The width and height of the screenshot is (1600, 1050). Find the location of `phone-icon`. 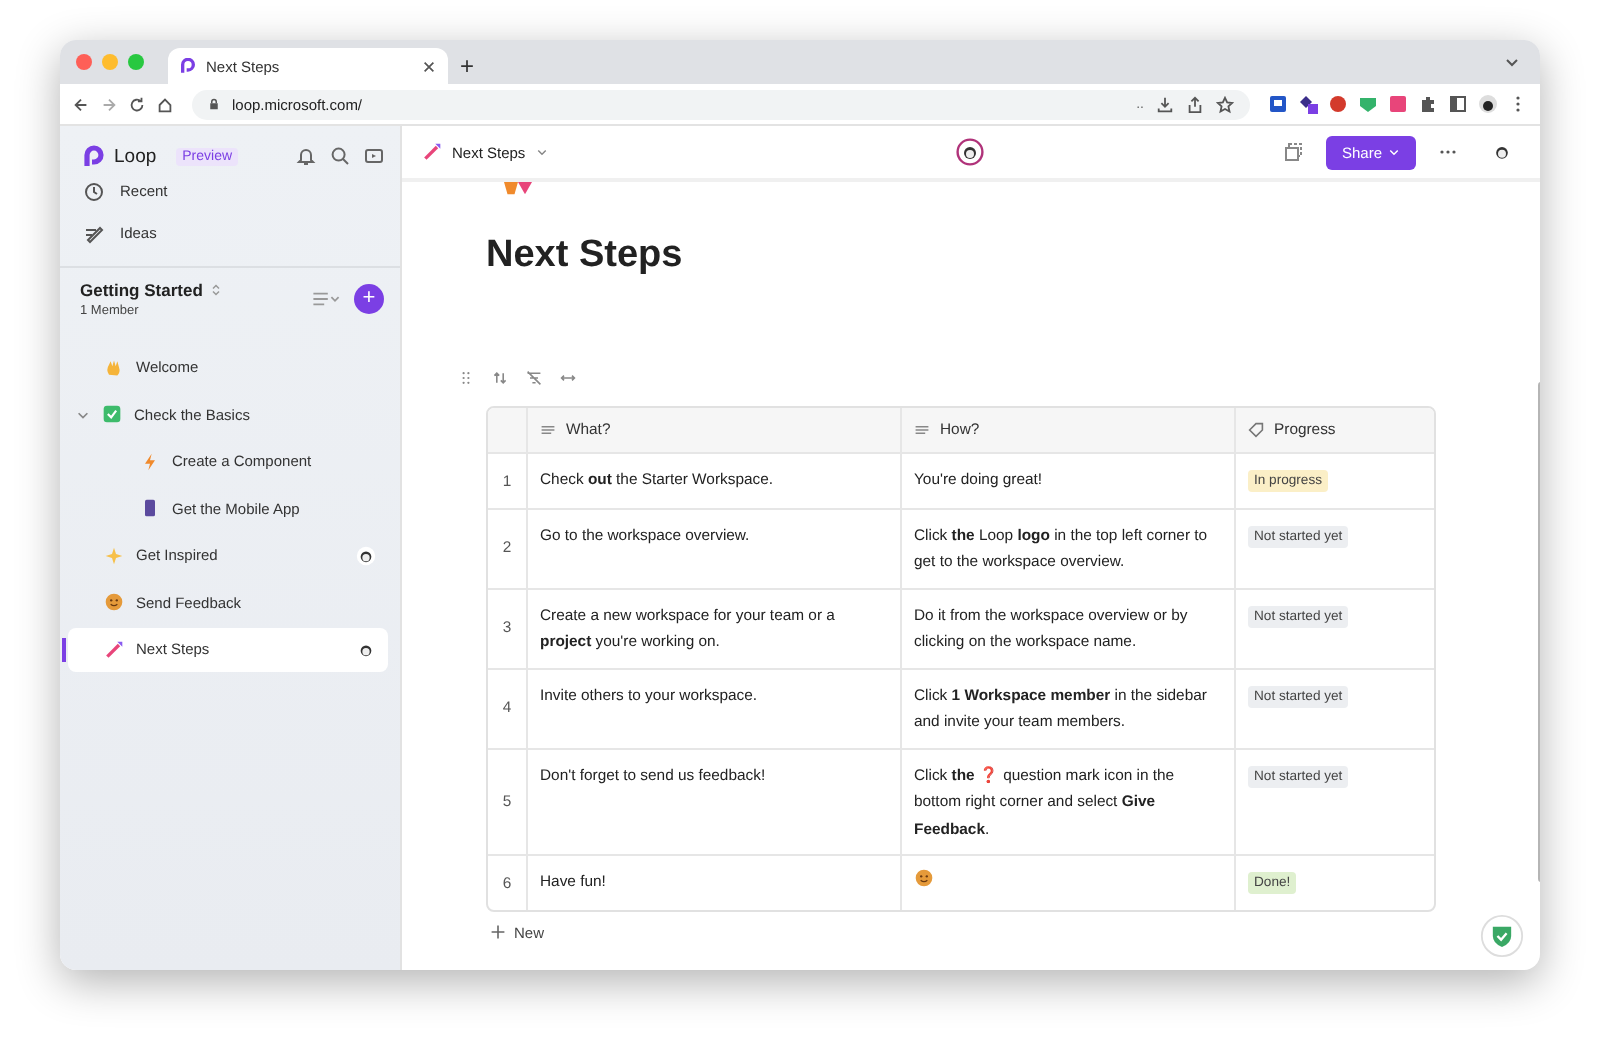

phone-icon is located at coordinates (150, 508).